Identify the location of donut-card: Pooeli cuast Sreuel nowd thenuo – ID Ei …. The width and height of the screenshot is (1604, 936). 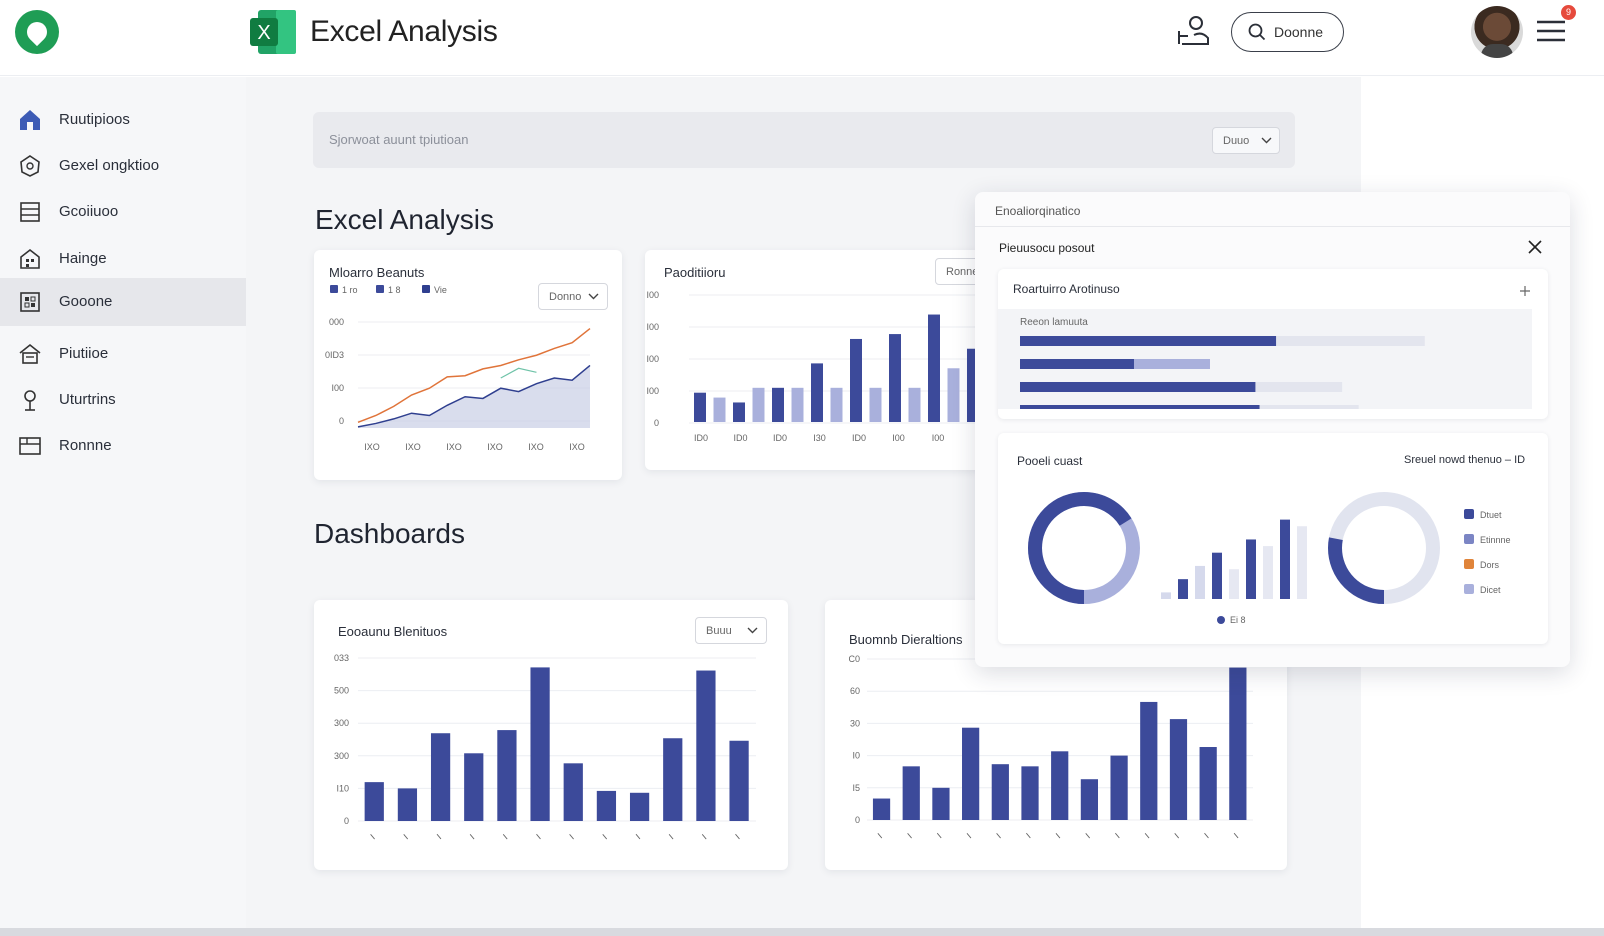
(1273, 538).